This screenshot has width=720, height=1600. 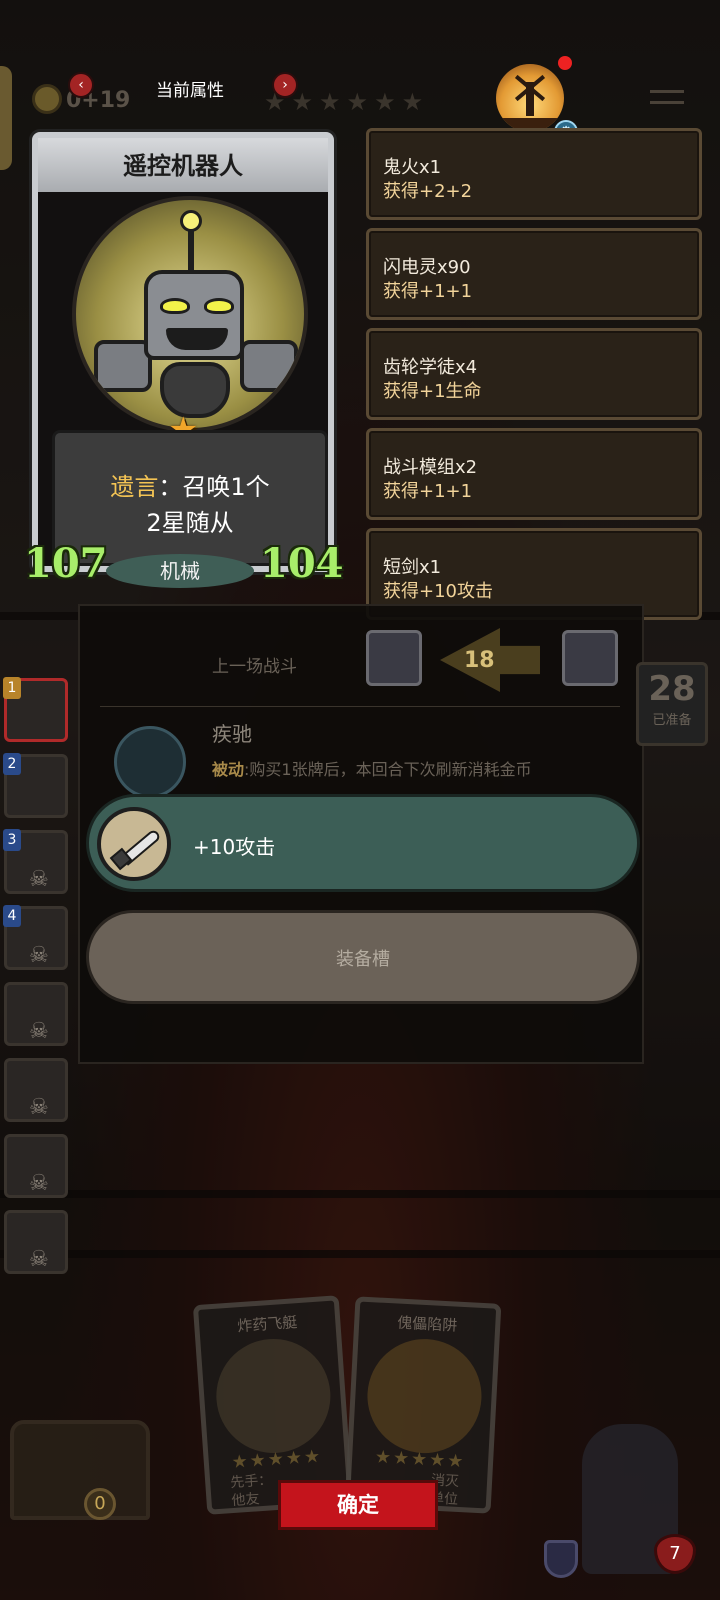 What do you see at coordinates (269, 366) in the screenshot?
I see `robot-right-arm` at bounding box center [269, 366].